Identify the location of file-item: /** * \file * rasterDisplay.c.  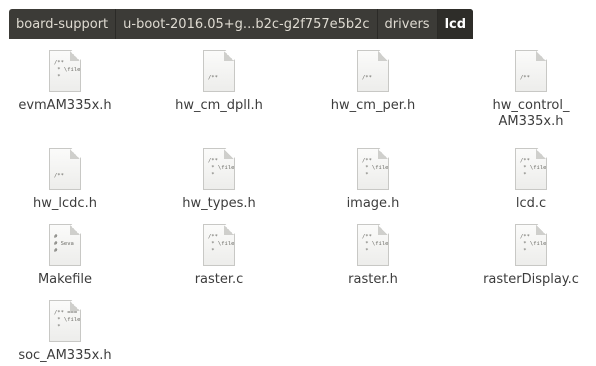
(531, 256).